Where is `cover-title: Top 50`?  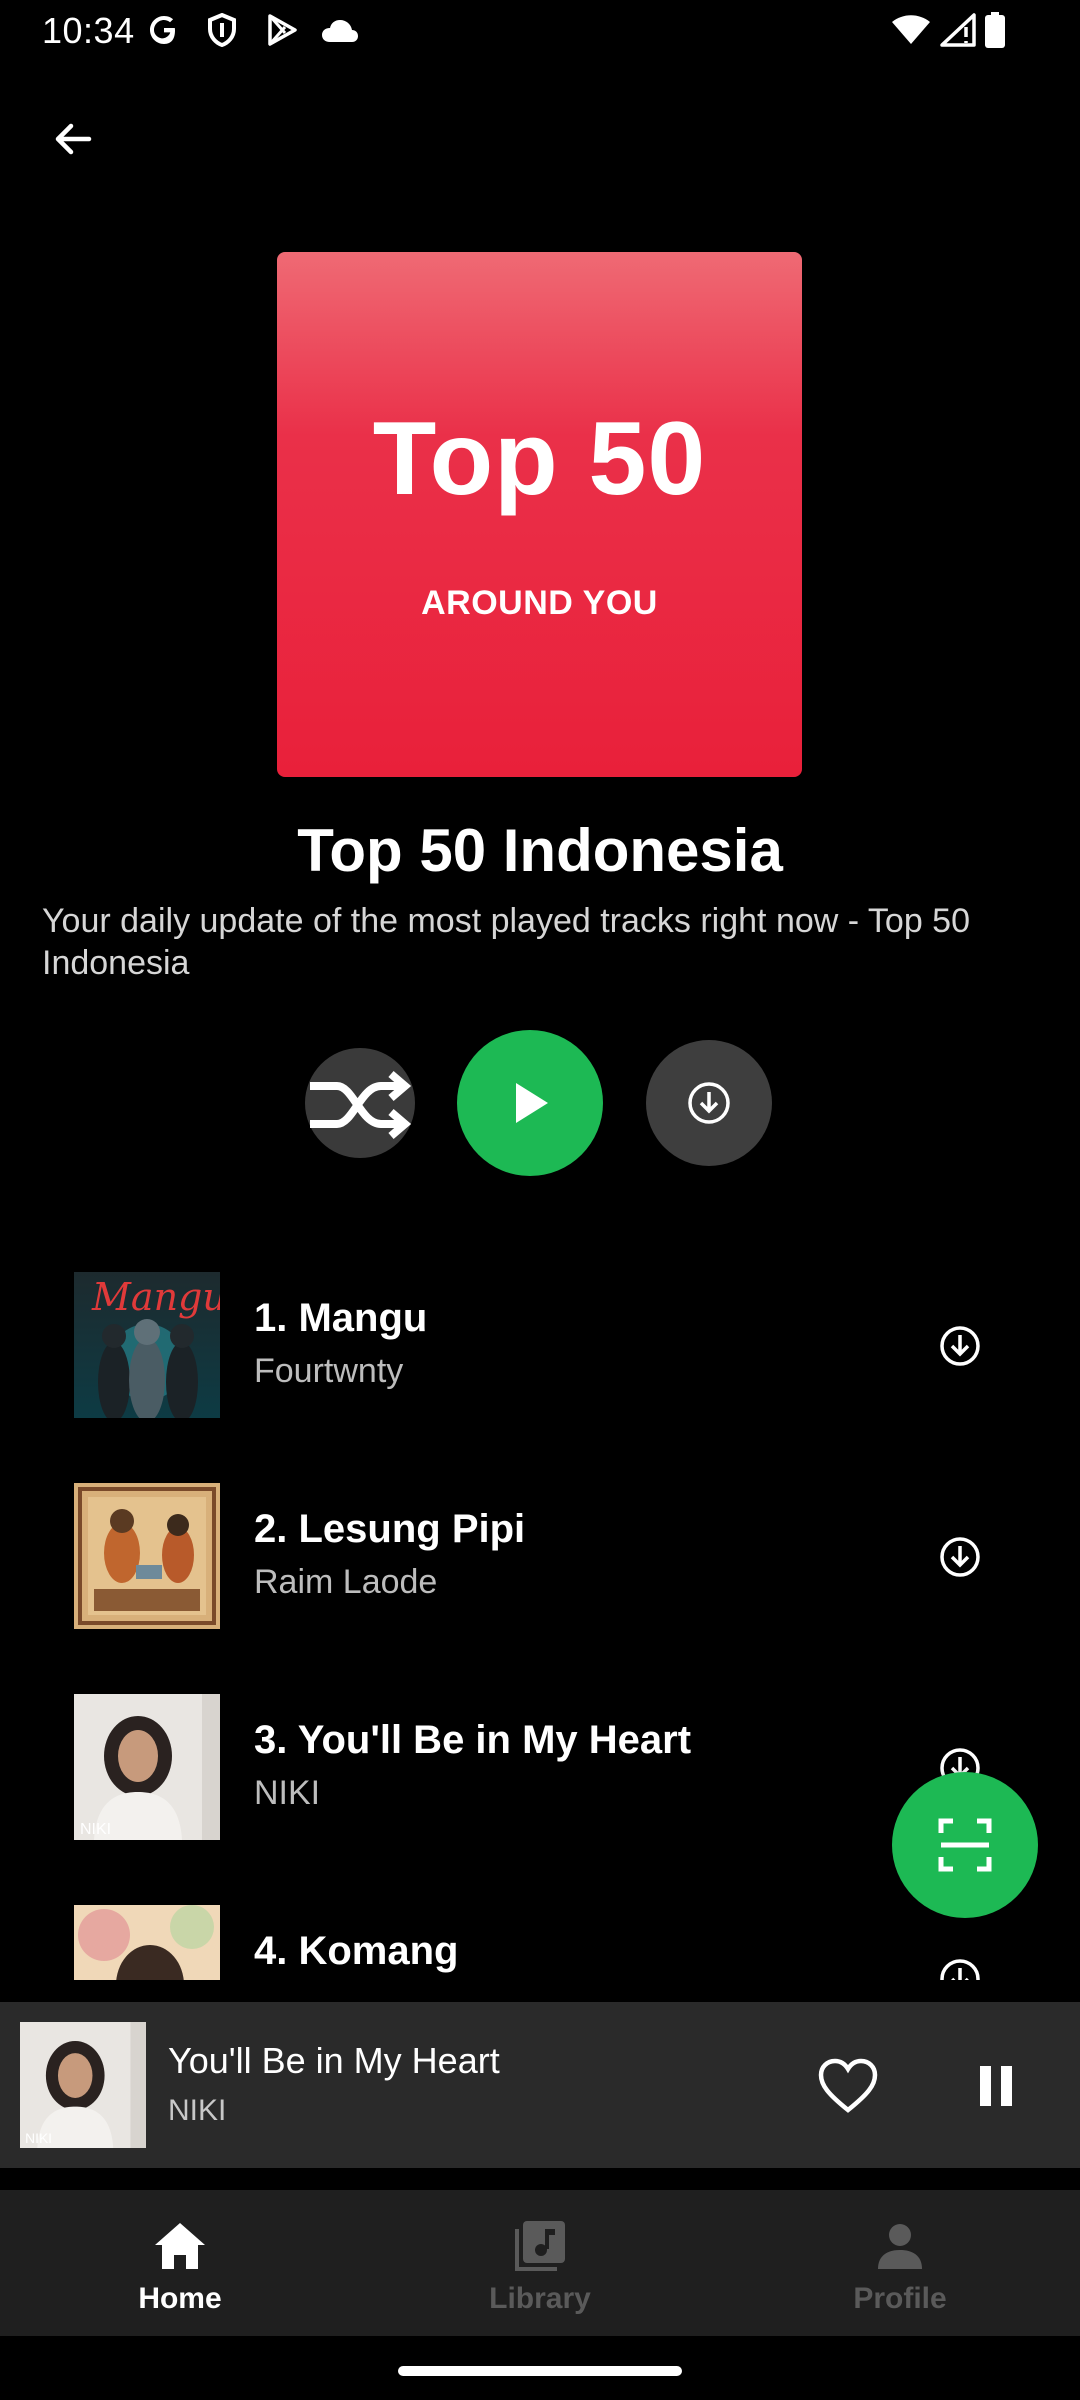
cover-title: Top 50 is located at coordinates (539, 459).